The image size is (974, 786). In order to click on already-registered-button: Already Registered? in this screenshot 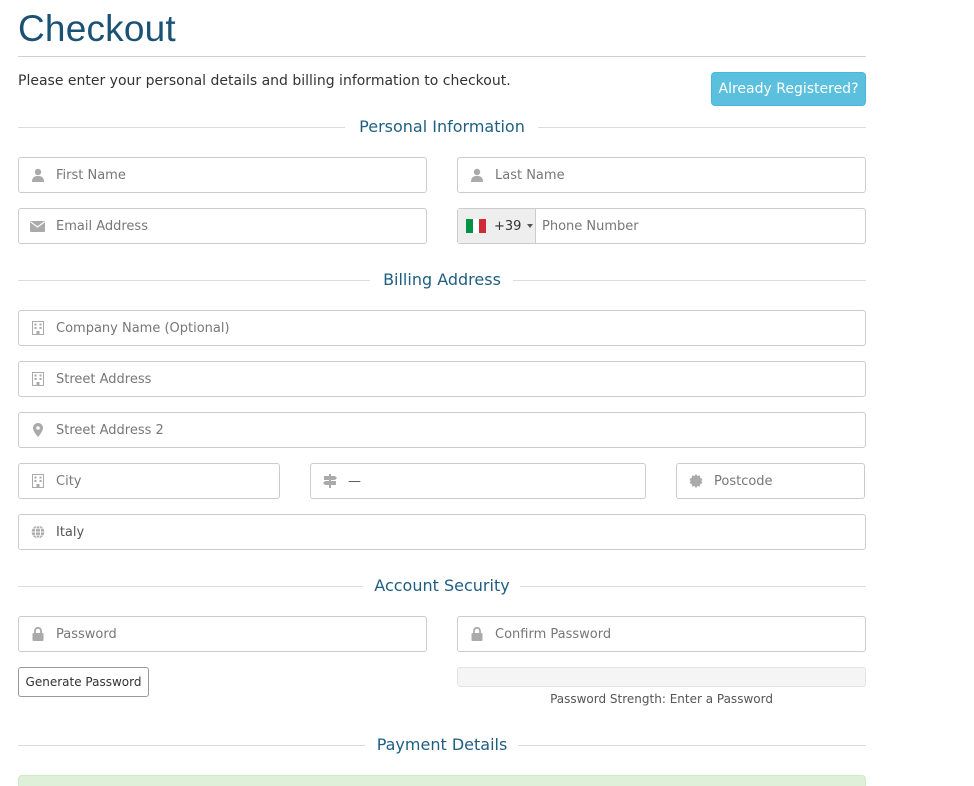, I will do `click(788, 89)`.